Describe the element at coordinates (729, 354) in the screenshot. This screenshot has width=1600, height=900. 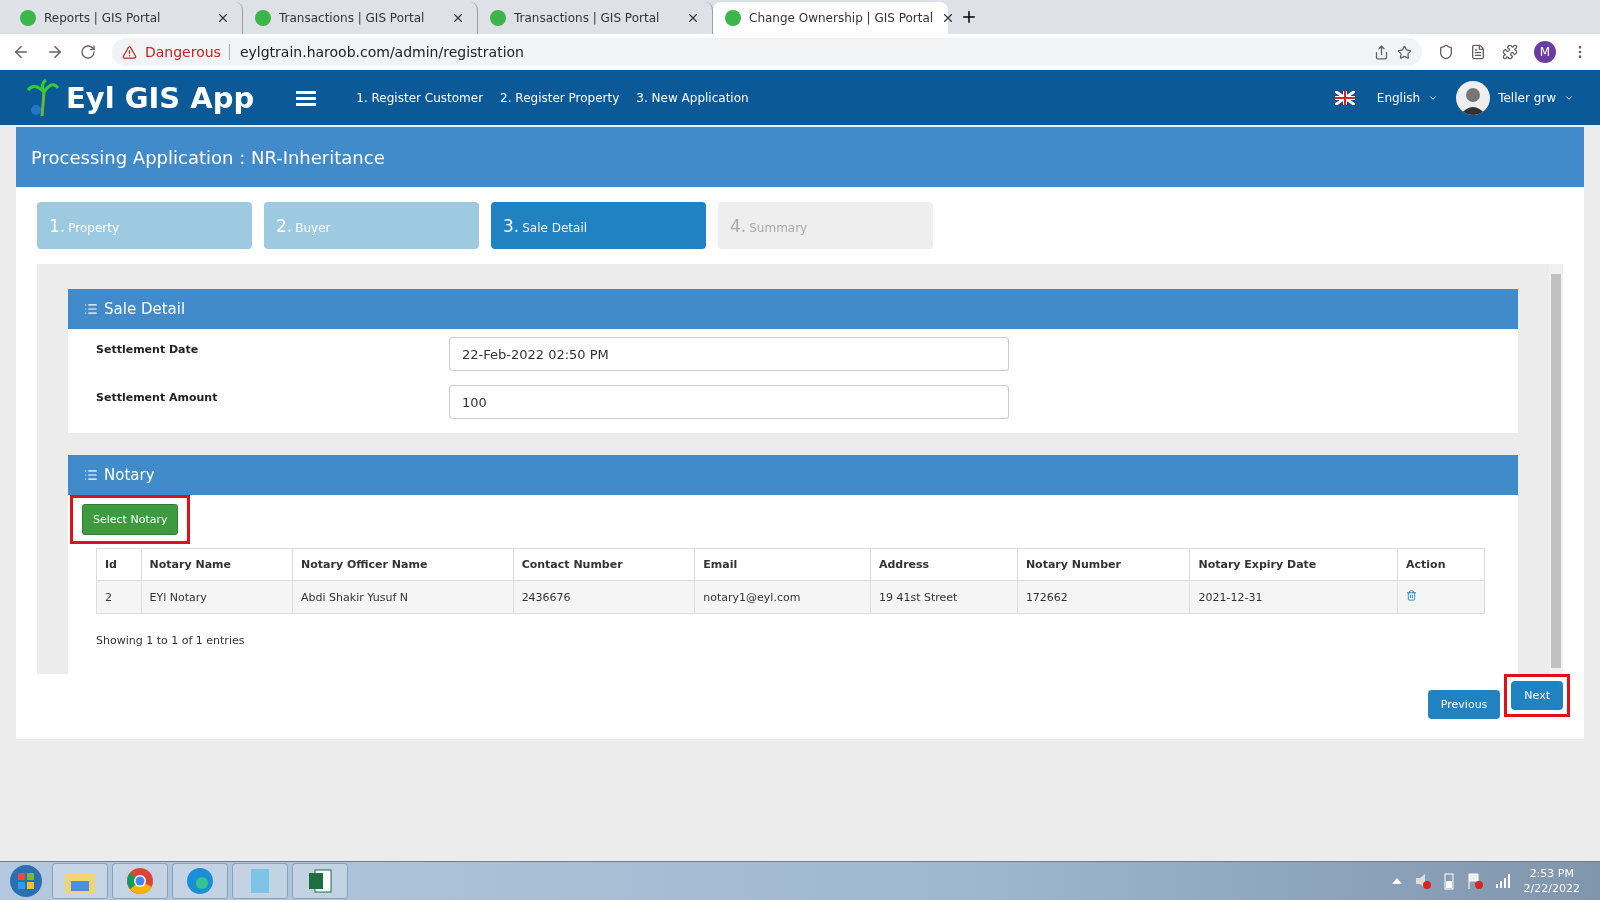
I see `input-field: 22-Feb-2022 02:50 PM` at that location.